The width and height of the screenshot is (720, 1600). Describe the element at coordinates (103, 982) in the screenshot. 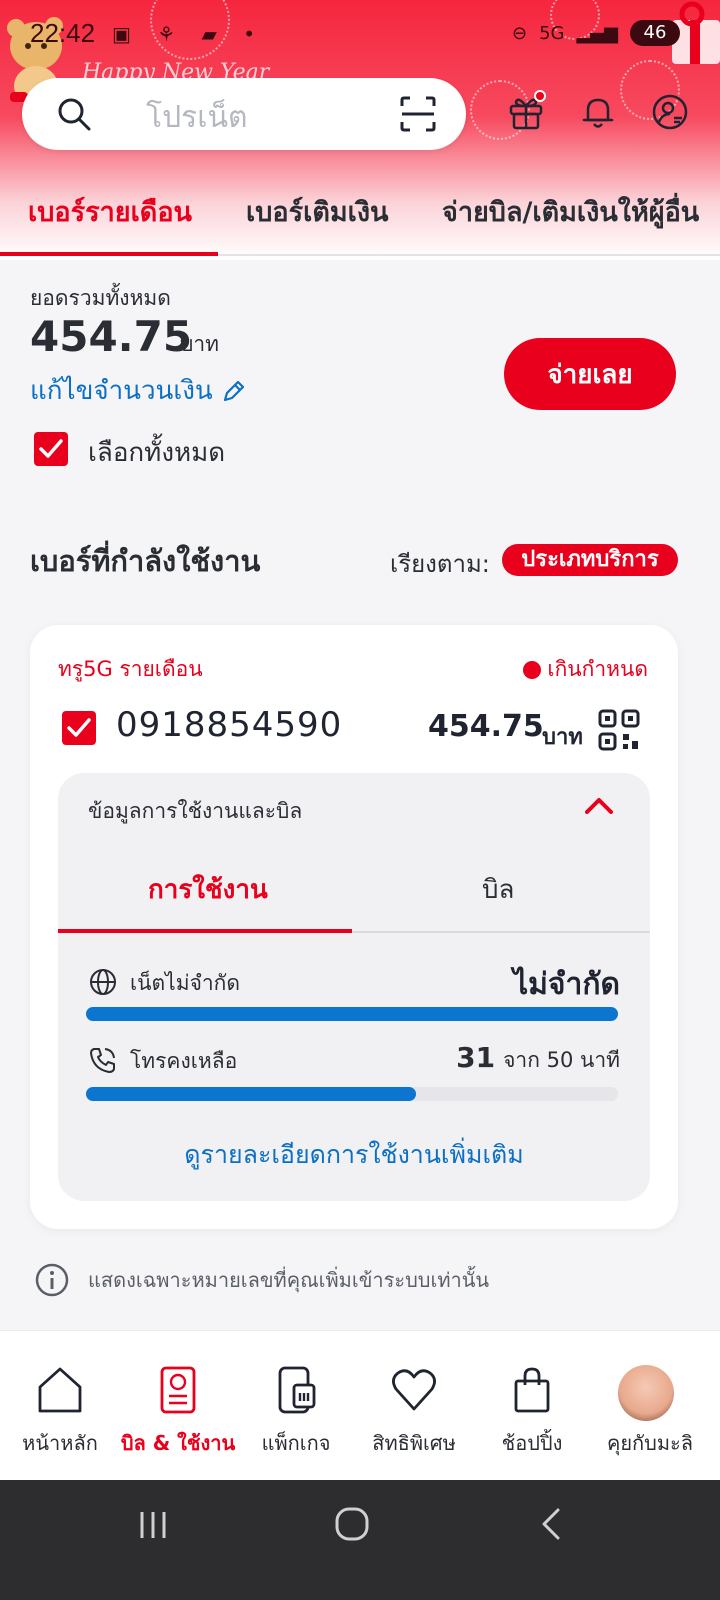

I see `globe-icon` at that location.